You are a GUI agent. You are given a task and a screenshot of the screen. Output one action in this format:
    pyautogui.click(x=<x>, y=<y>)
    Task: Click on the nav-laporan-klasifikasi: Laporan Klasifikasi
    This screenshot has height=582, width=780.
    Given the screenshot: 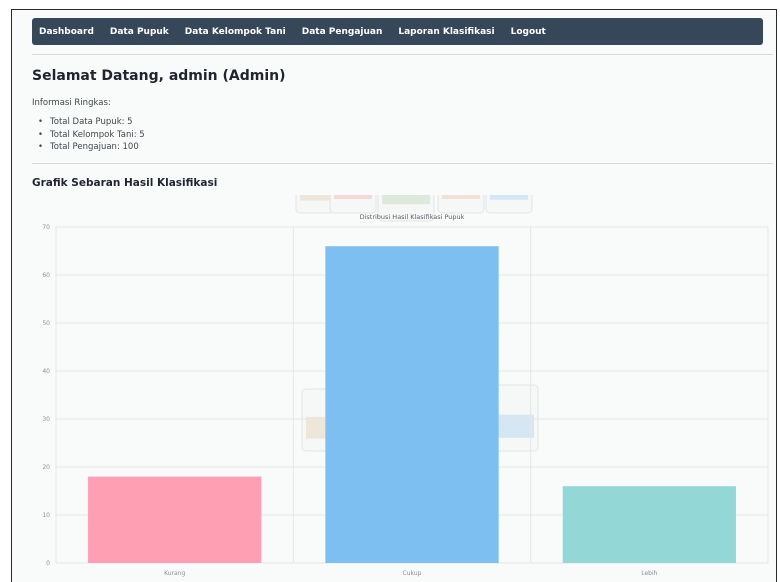 What is the action you would take?
    pyautogui.click(x=446, y=32)
    